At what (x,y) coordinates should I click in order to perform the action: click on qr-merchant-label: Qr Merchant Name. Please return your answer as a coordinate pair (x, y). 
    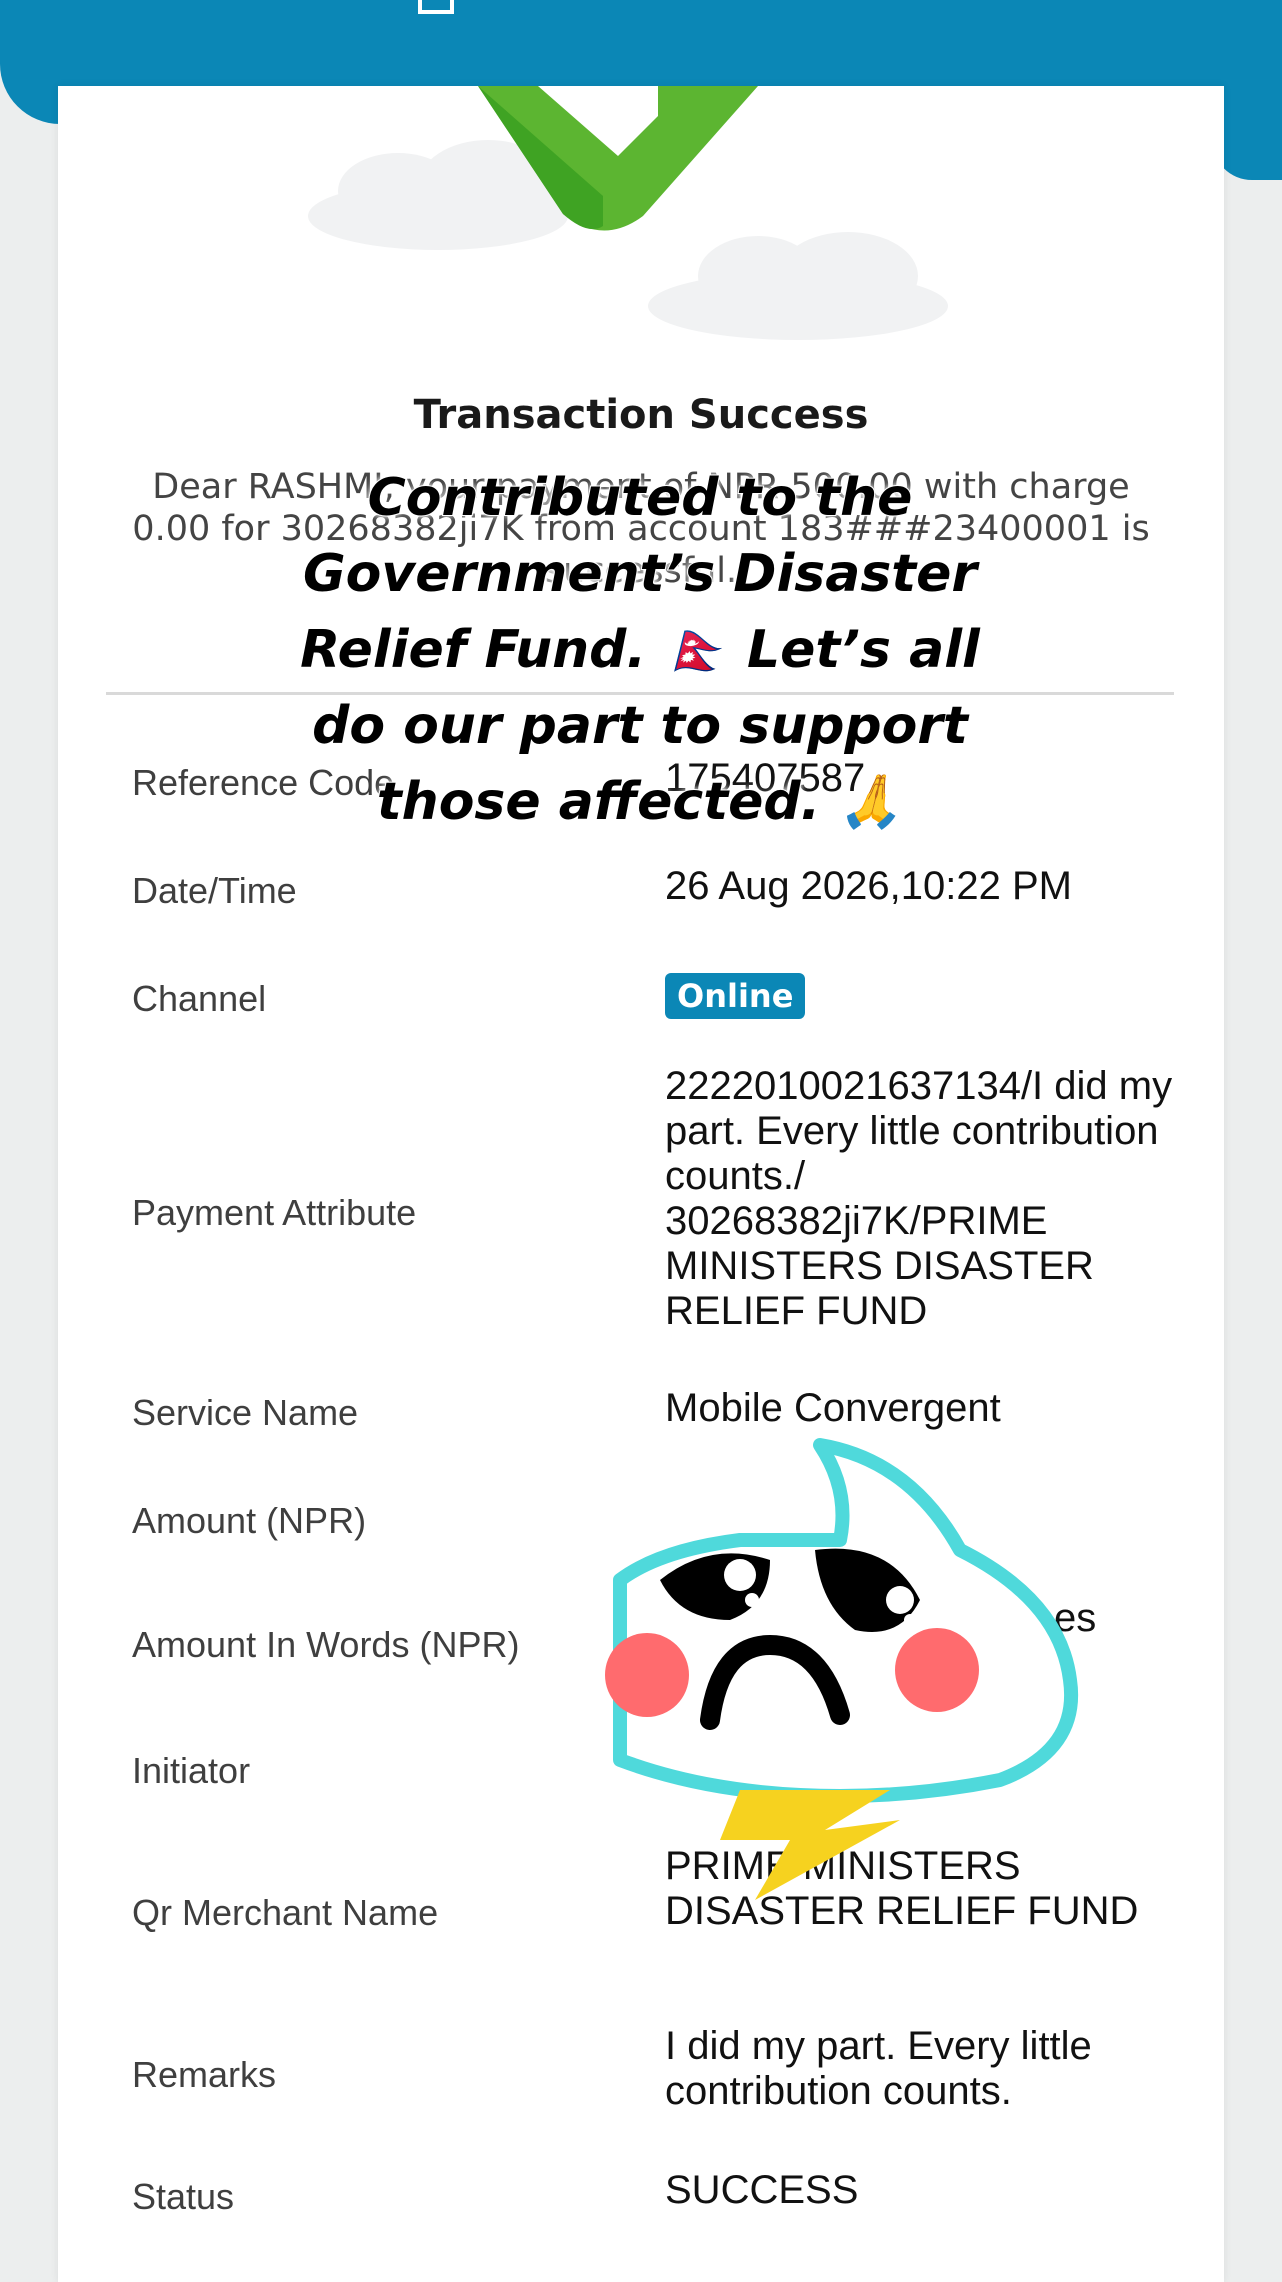
    Looking at the image, I should click on (285, 1912).